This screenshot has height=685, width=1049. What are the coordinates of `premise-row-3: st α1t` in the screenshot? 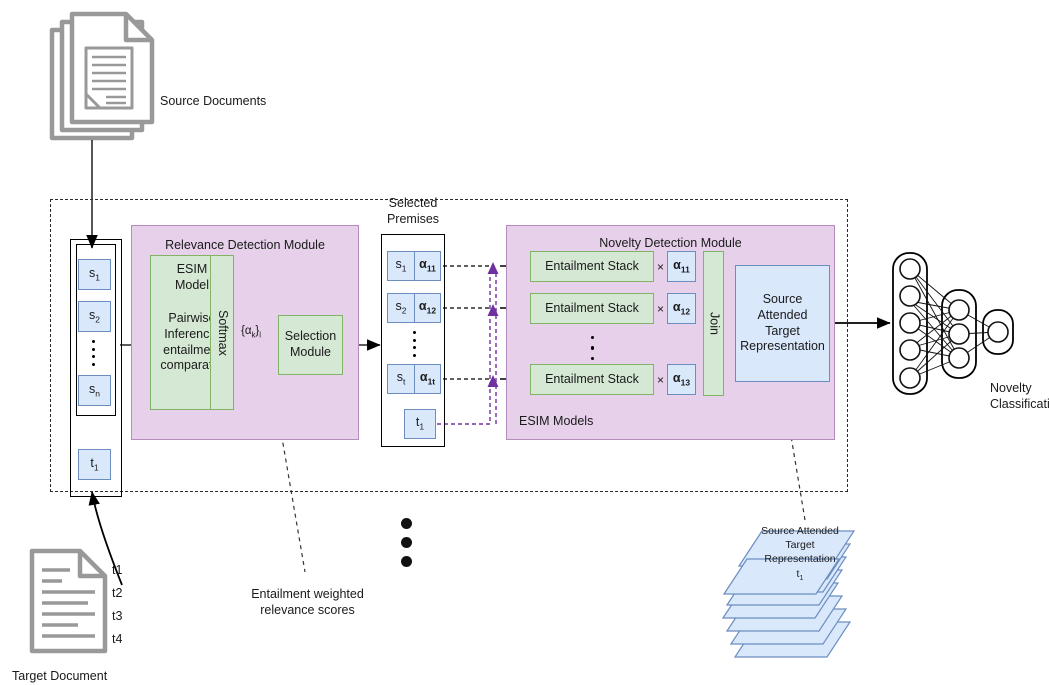 It's located at (414, 379).